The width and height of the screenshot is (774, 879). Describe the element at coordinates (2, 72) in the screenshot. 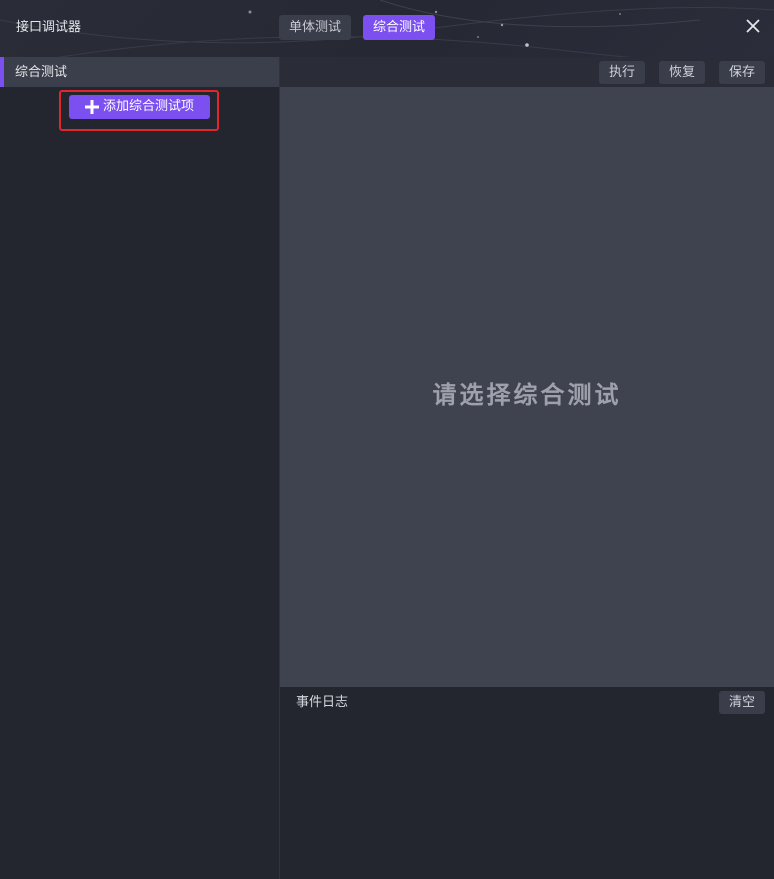

I see `active-indicator` at that location.